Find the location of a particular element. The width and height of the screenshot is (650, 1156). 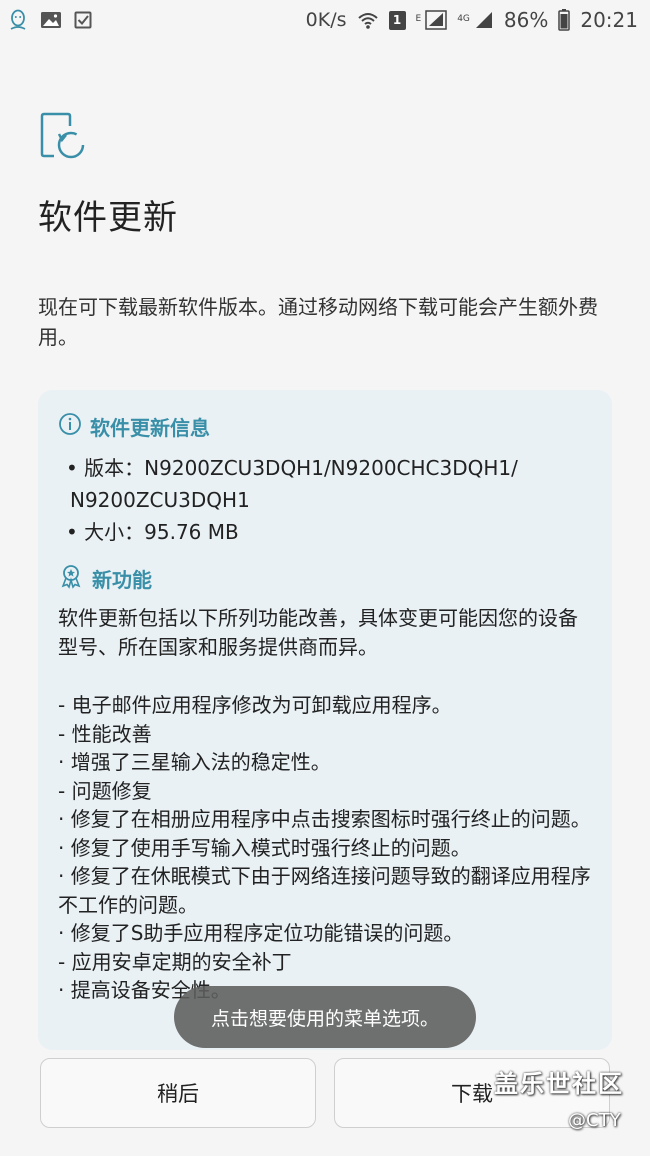

checkbox-icon is located at coordinates (83, 20).